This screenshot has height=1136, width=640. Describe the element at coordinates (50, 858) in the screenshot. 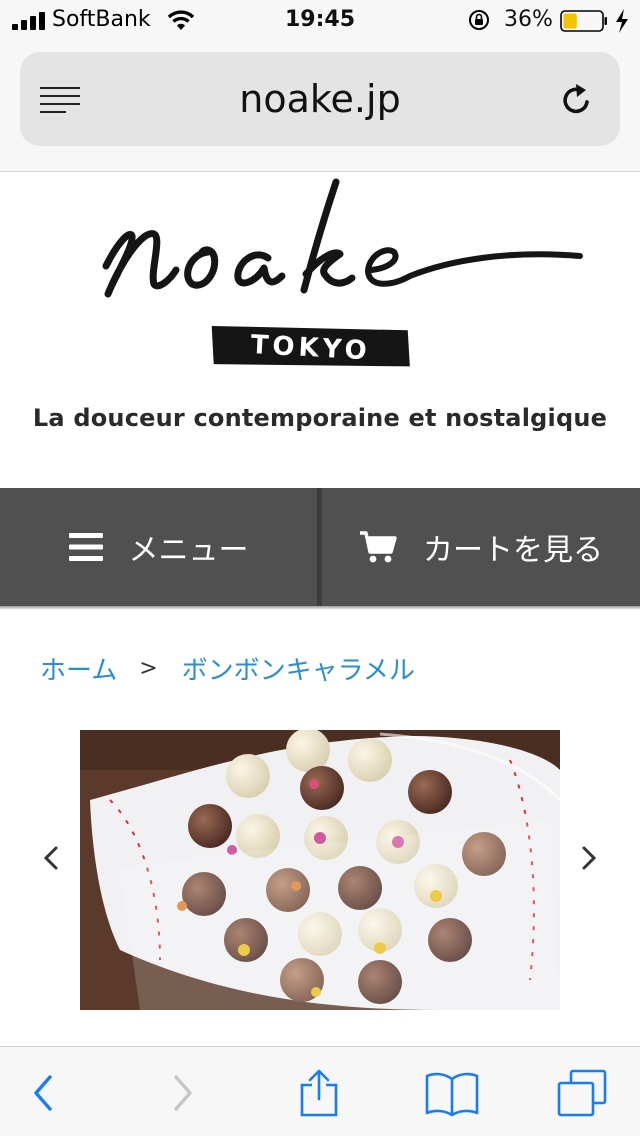

I see `chevron-left-icon` at that location.